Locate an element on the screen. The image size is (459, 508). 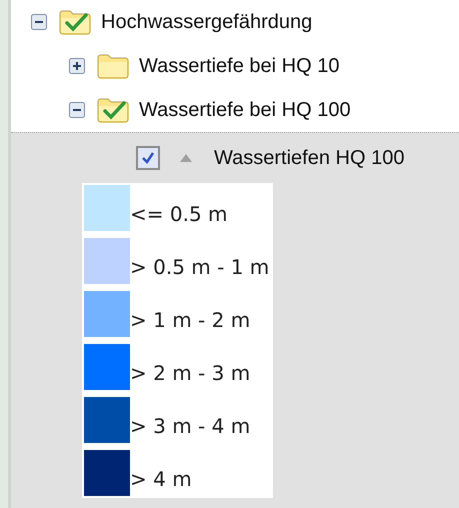
group-label: Hochwassergefährdung is located at coordinates (206, 22).